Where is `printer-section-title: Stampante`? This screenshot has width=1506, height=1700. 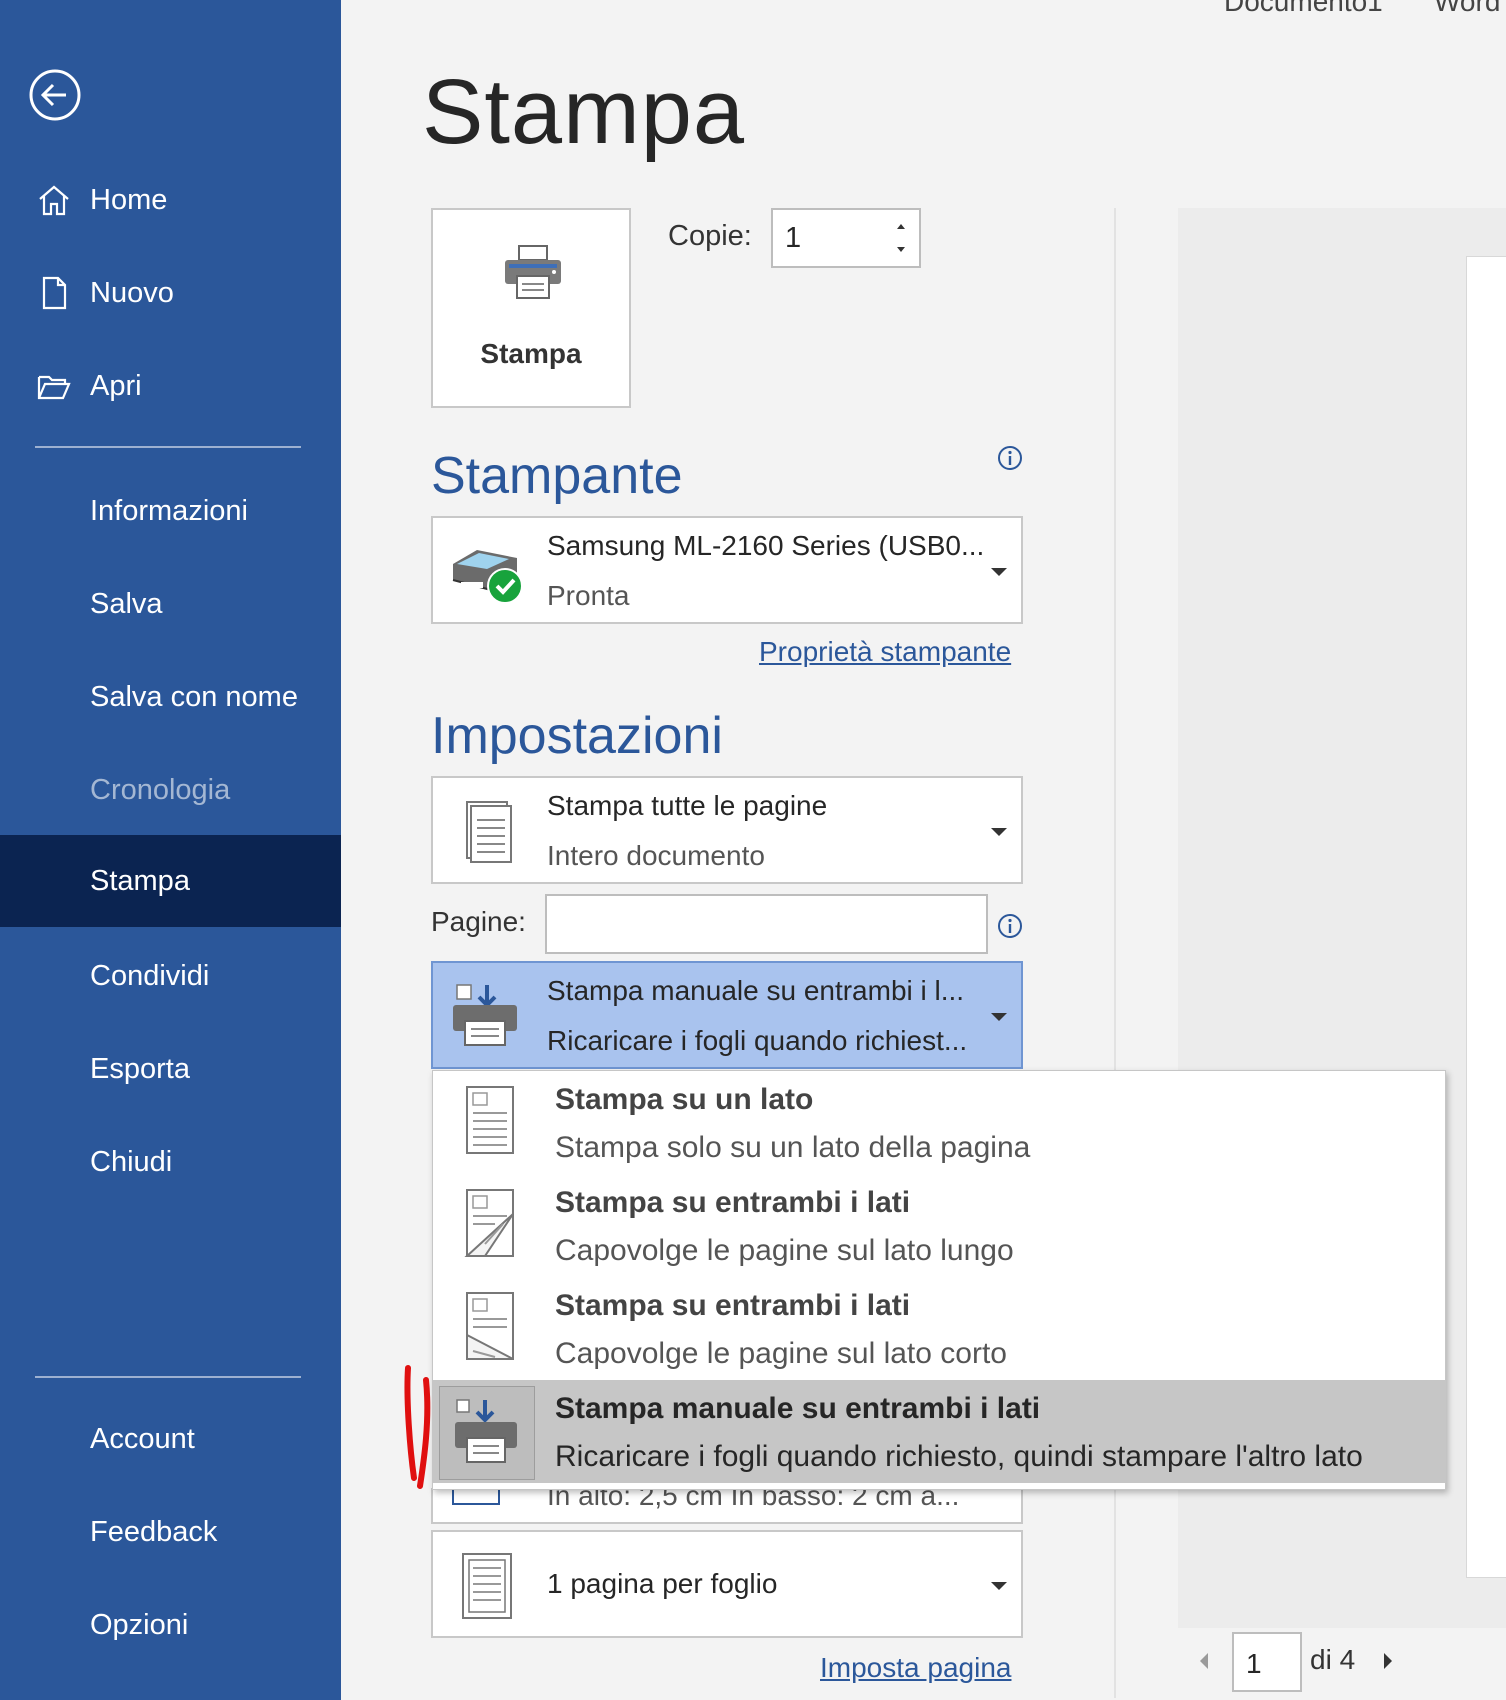
printer-section-title: Stampante is located at coordinates (557, 476).